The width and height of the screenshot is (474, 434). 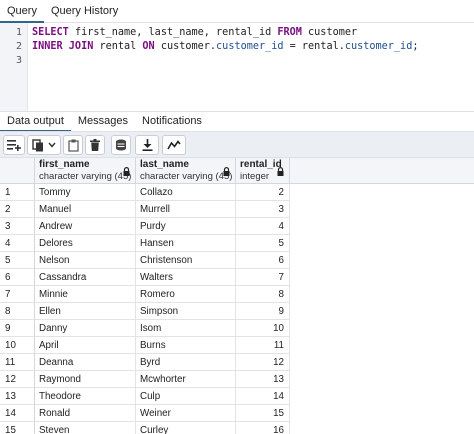 What do you see at coordinates (14, 145) in the screenshot?
I see `add-row-button` at bounding box center [14, 145].